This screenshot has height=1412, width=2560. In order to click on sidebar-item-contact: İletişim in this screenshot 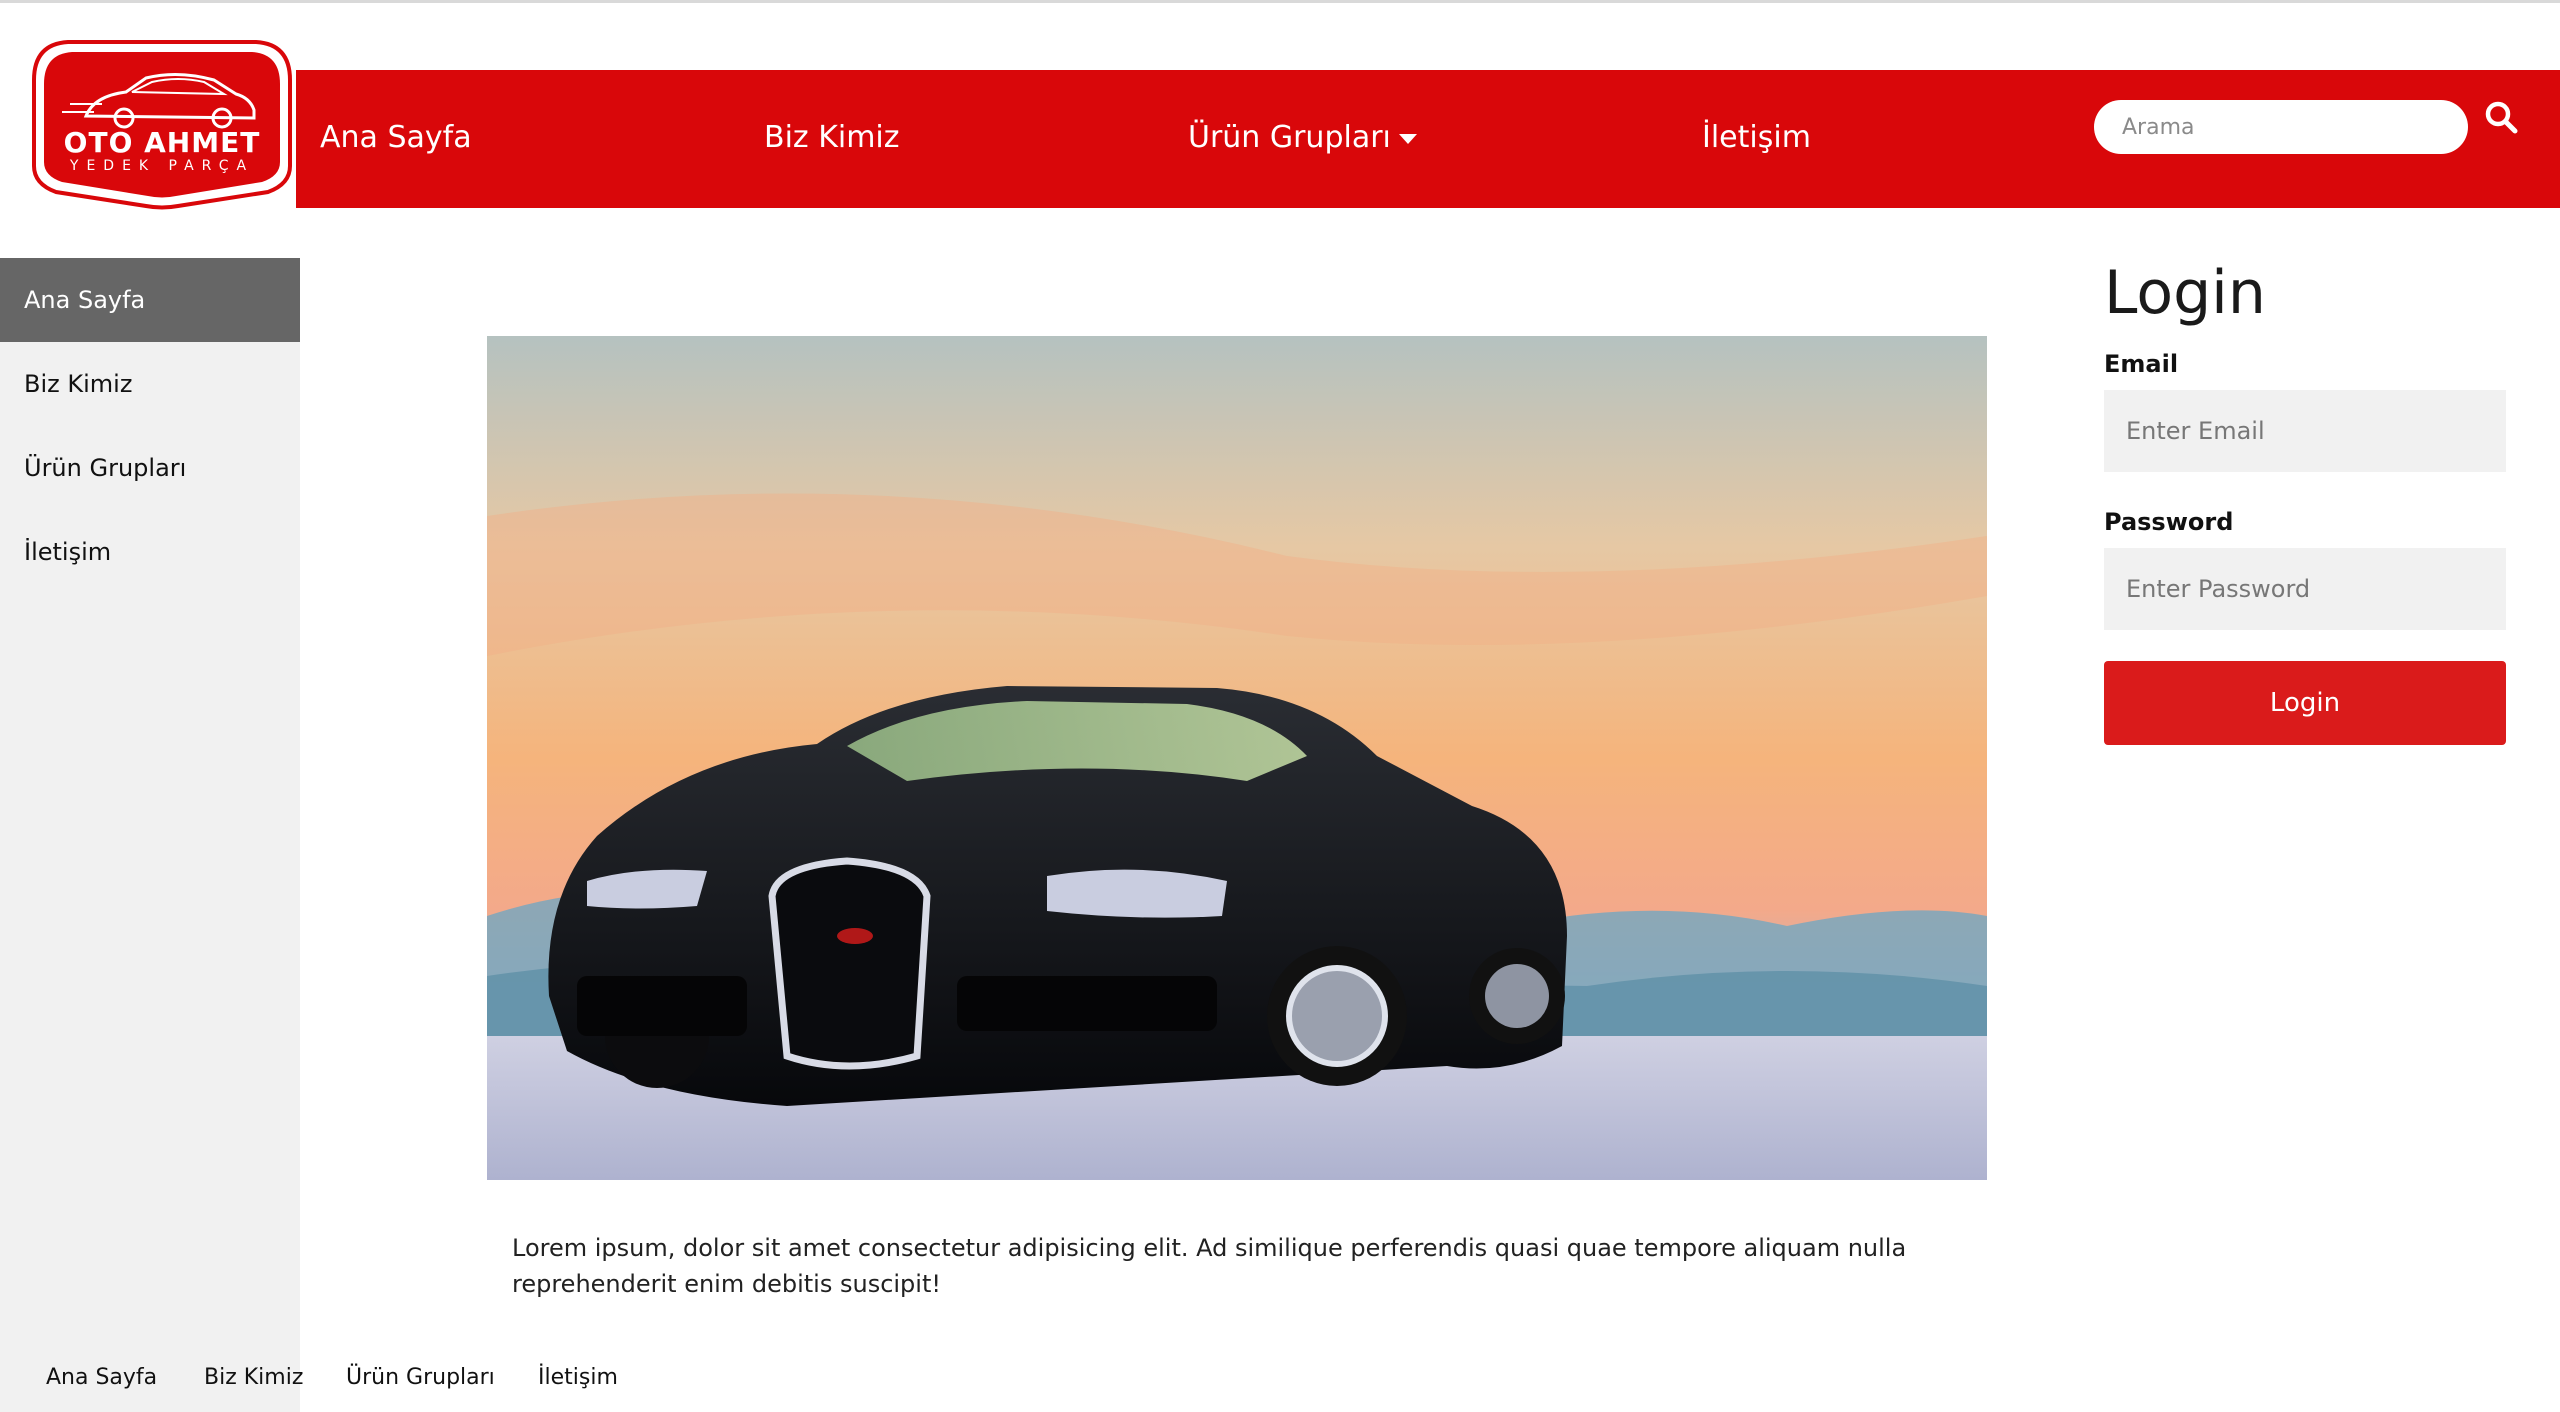, I will do `click(150, 552)`.